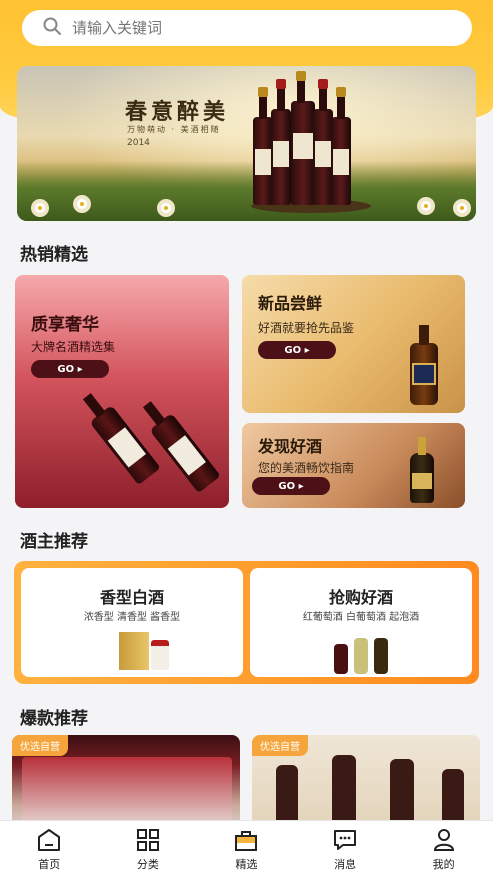  Describe the element at coordinates (360, 597) in the screenshot. I see `grab-wine-title: 抢购好酒` at that location.